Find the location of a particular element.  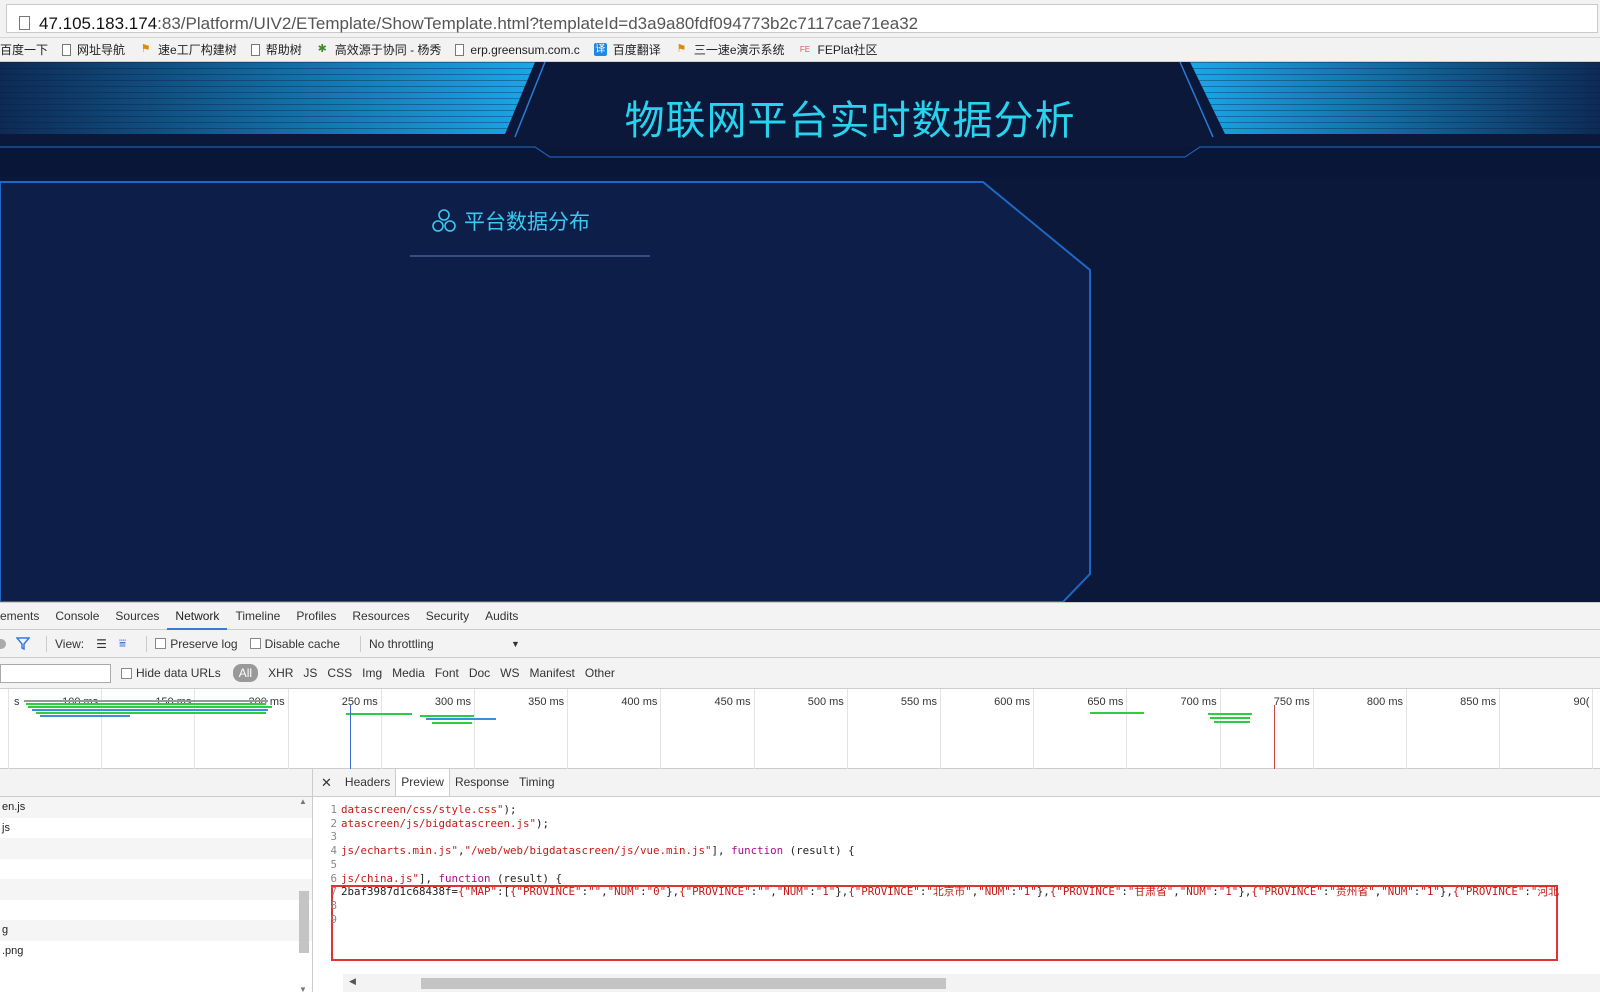

filter-type-xhr: XHR is located at coordinates (280, 673).